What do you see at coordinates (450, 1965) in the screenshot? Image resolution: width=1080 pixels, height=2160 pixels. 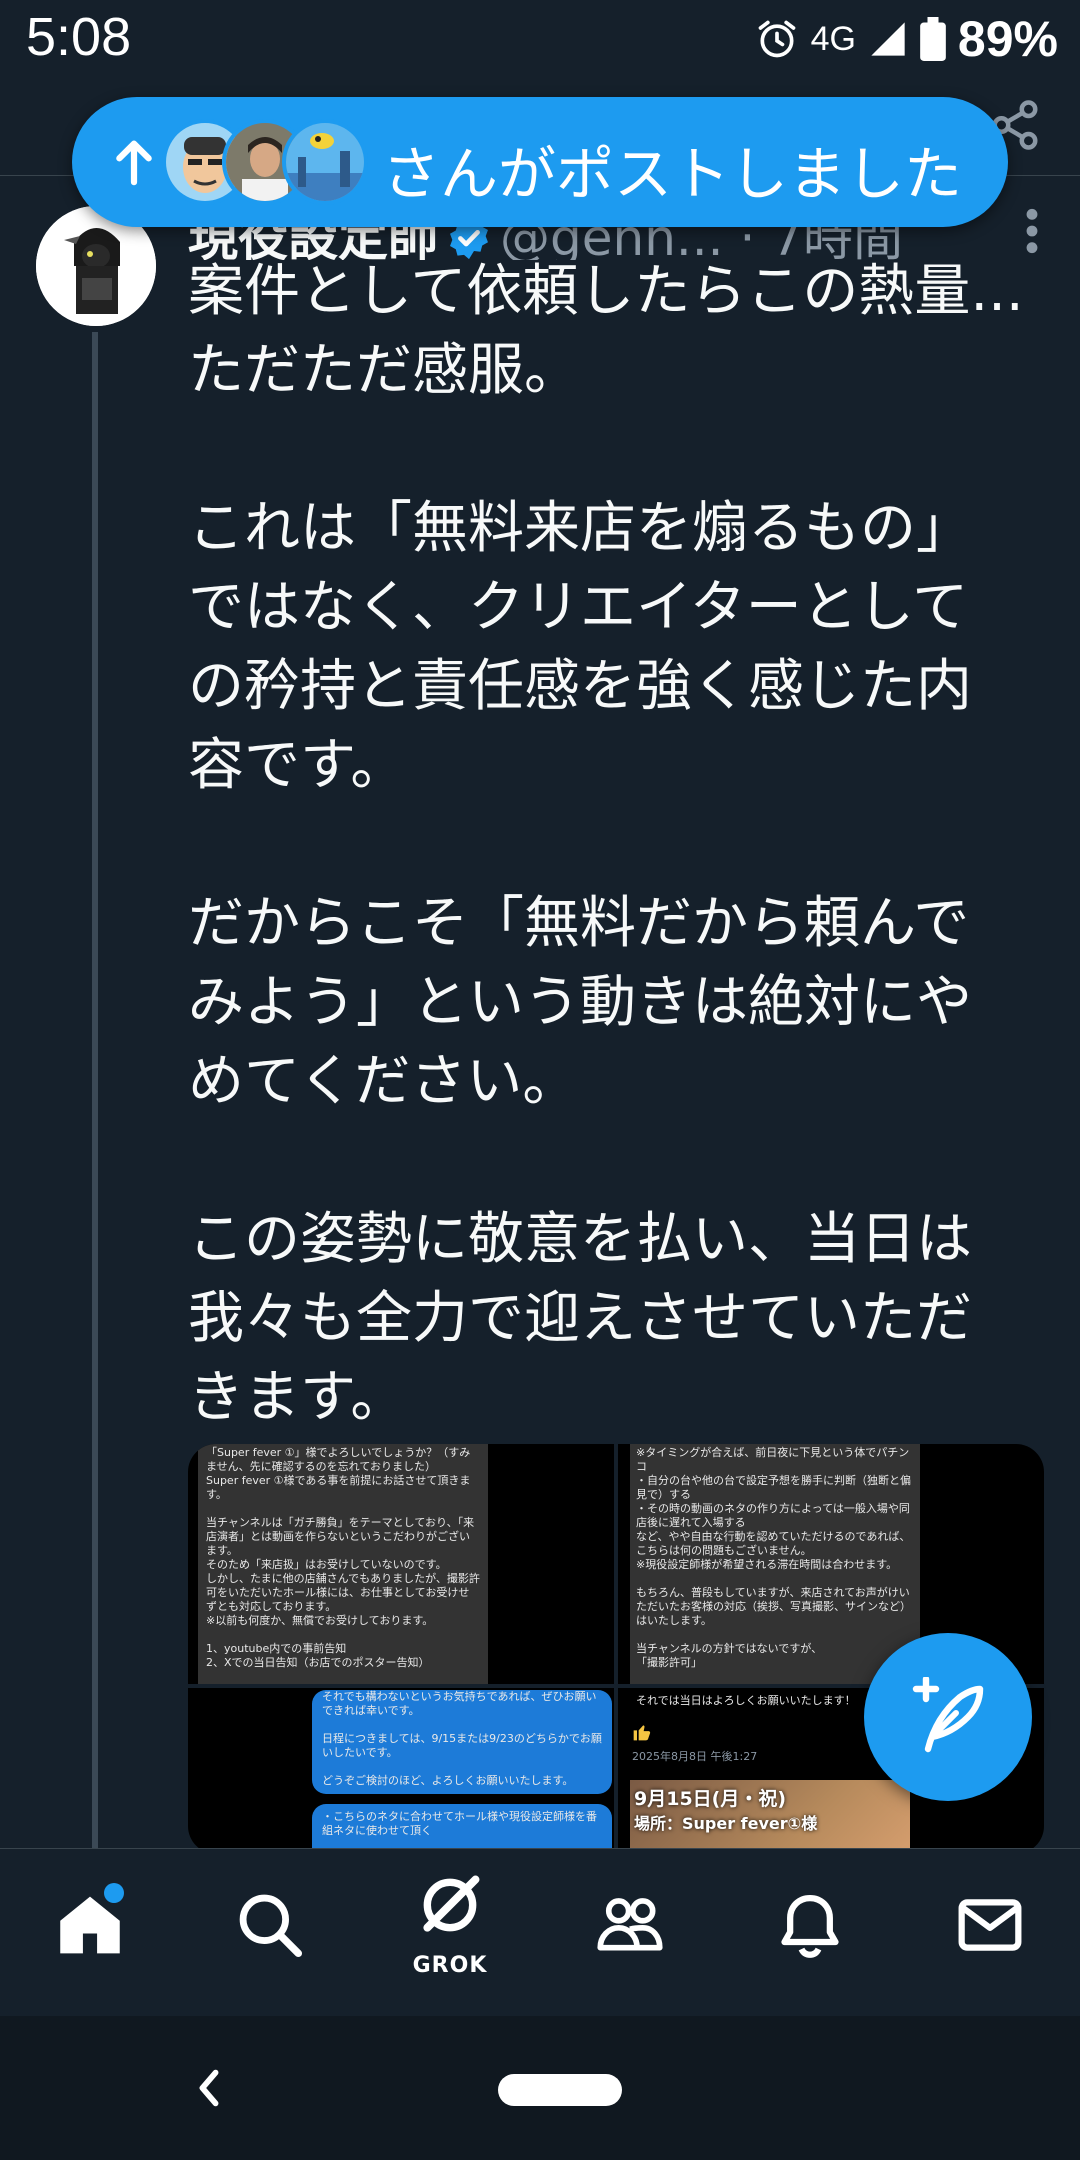 I see `grok-label: GROK` at bounding box center [450, 1965].